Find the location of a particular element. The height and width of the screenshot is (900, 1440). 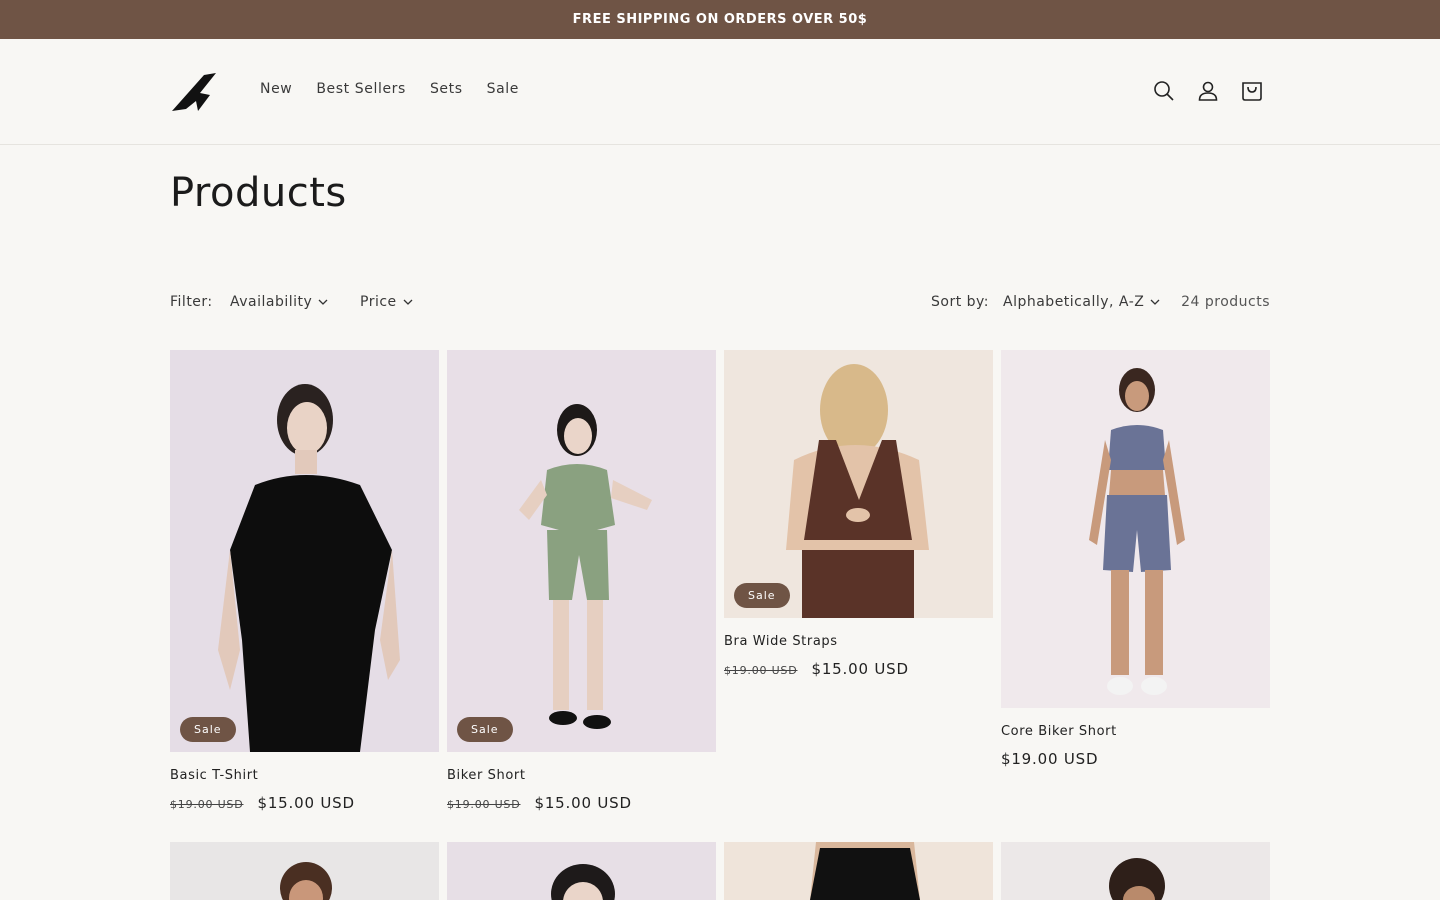

price-label: Price is located at coordinates (378, 302).